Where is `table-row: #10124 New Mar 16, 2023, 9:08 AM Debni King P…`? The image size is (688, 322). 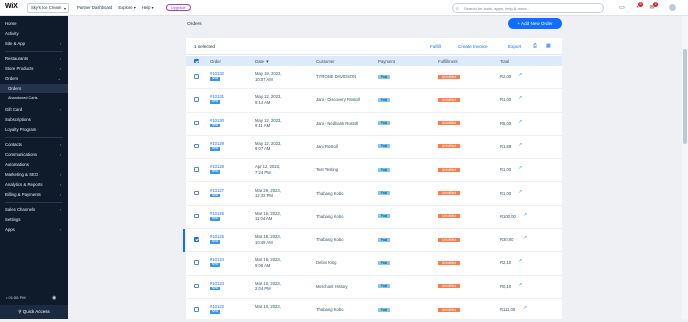
table-row: #10124 New Mar 16, 2023, 9:08 AM Debni King P… is located at coordinates (374, 264).